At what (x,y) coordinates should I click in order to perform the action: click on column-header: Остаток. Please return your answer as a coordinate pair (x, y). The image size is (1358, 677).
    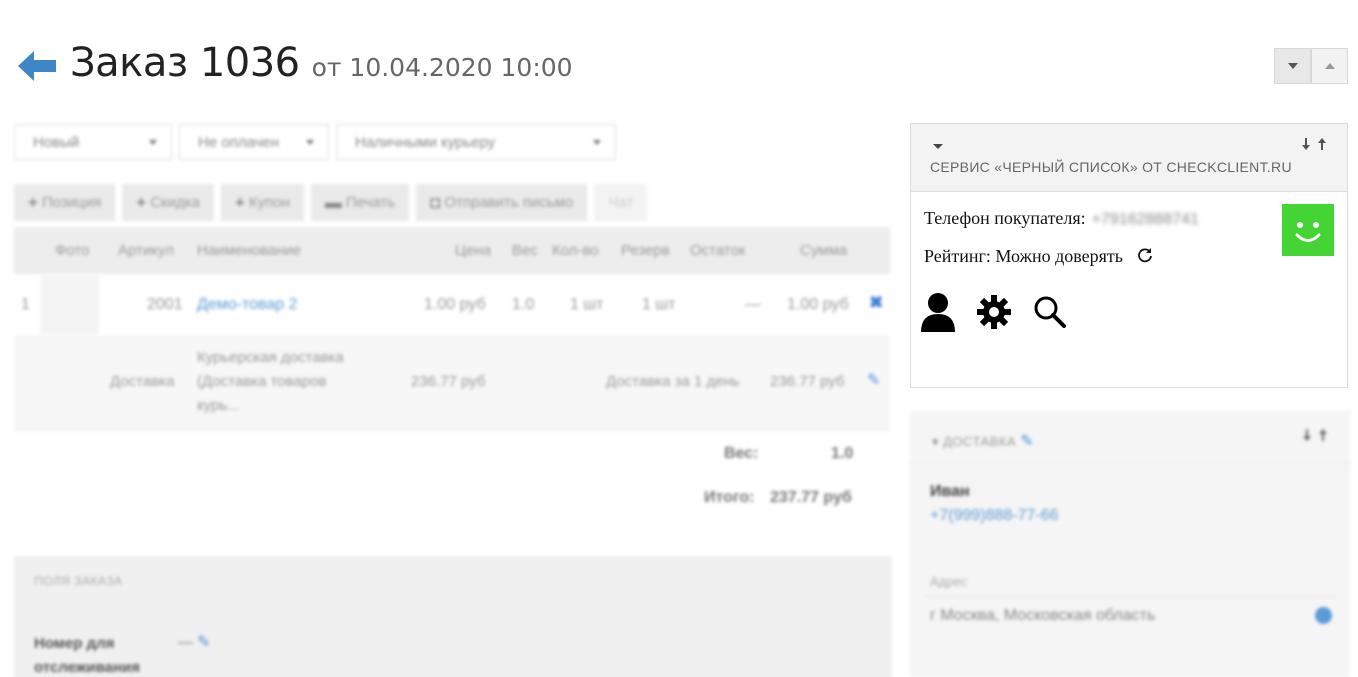
    Looking at the image, I should click on (718, 250).